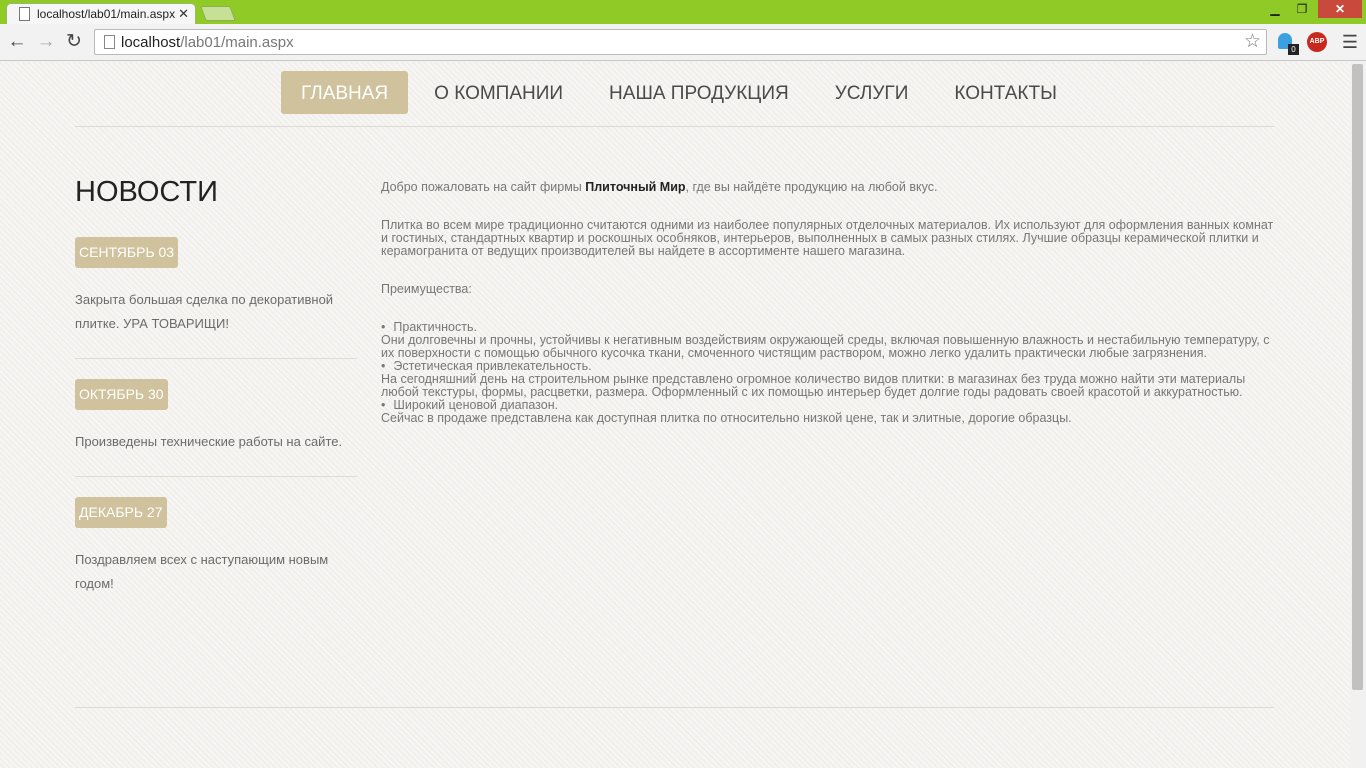 Image resolution: width=1366 pixels, height=768 pixels. What do you see at coordinates (345, 92) in the screenshot?
I see `nav-item-home: ГЛАВНАЯ` at bounding box center [345, 92].